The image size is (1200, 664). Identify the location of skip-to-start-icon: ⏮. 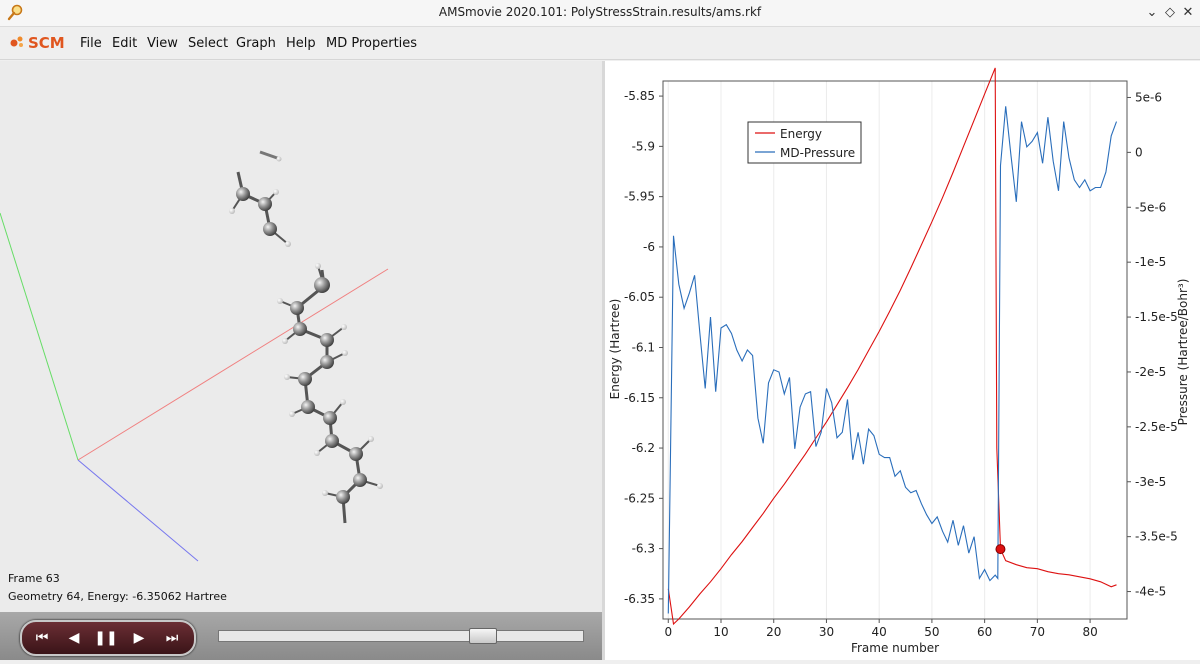
(42, 638).